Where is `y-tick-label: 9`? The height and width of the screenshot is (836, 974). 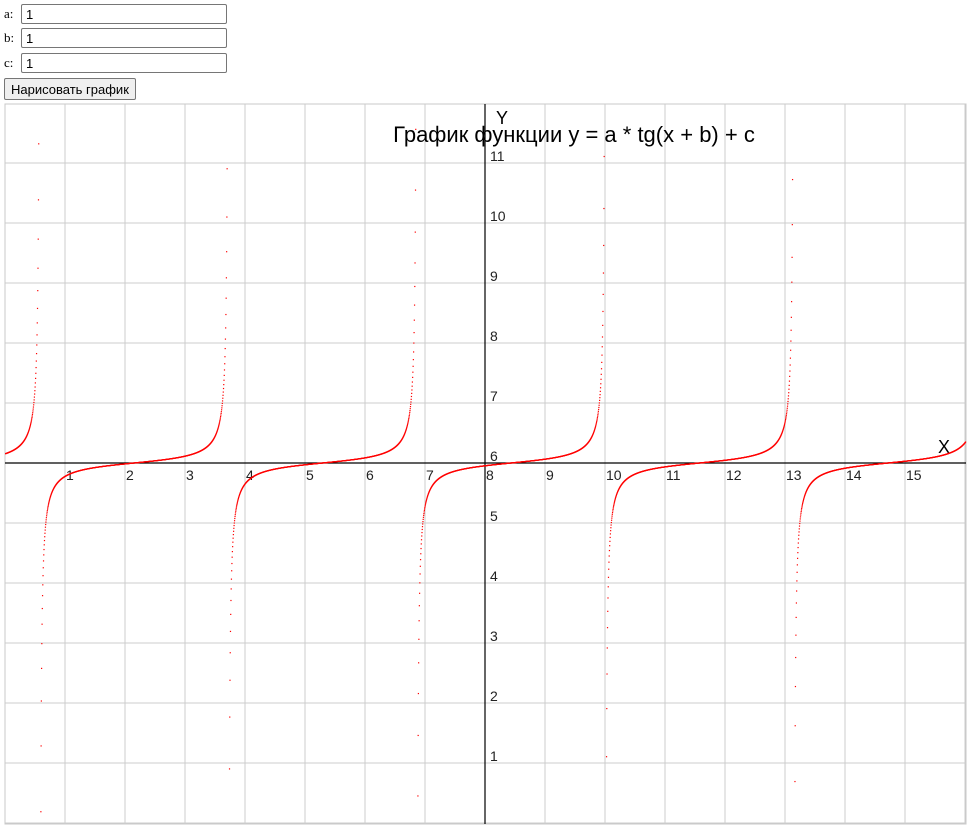 y-tick-label: 9 is located at coordinates (494, 276).